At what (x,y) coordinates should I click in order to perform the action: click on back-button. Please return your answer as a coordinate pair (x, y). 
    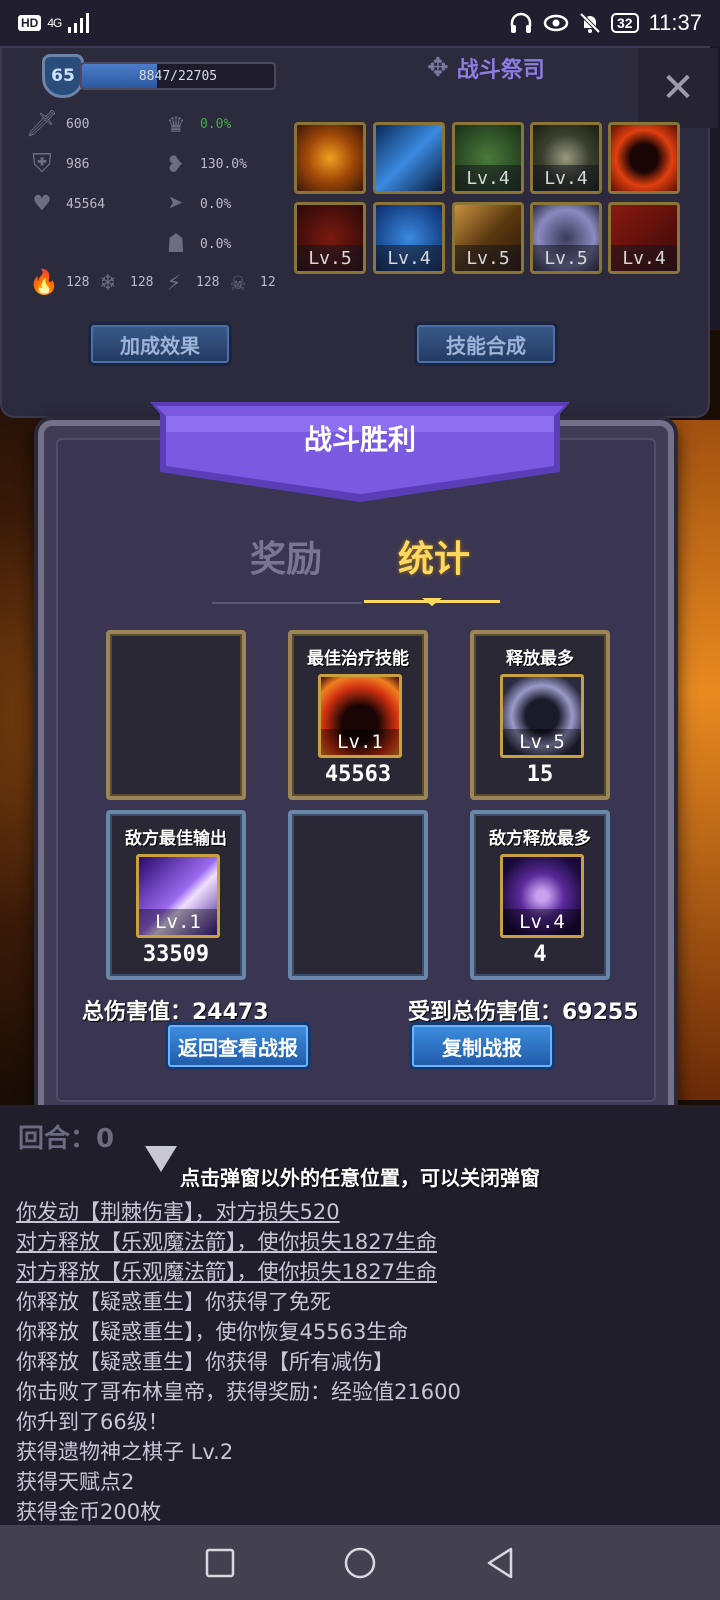
    Looking at the image, I should click on (500, 1563).